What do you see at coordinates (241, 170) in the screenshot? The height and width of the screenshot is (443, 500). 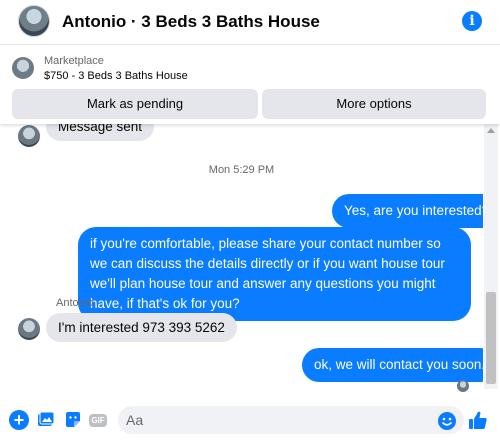 I see `message-timestamp: Mon 5:29 PM` at bounding box center [241, 170].